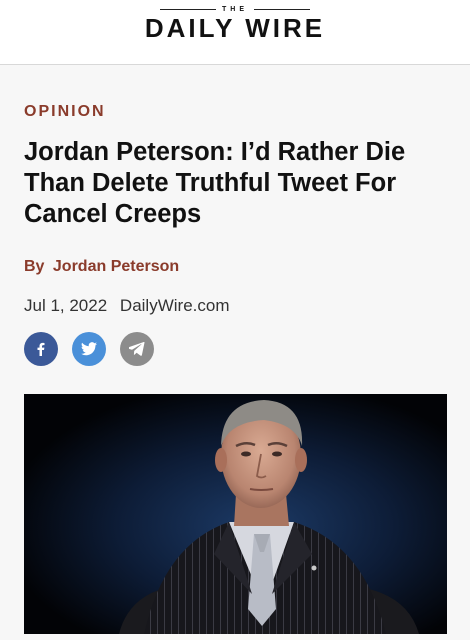 The height and width of the screenshot is (640, 470). Describe the element at coordinates (235, 28) in the screenshot. I see `logo-wordmark: DAILY WIRE` at that location.